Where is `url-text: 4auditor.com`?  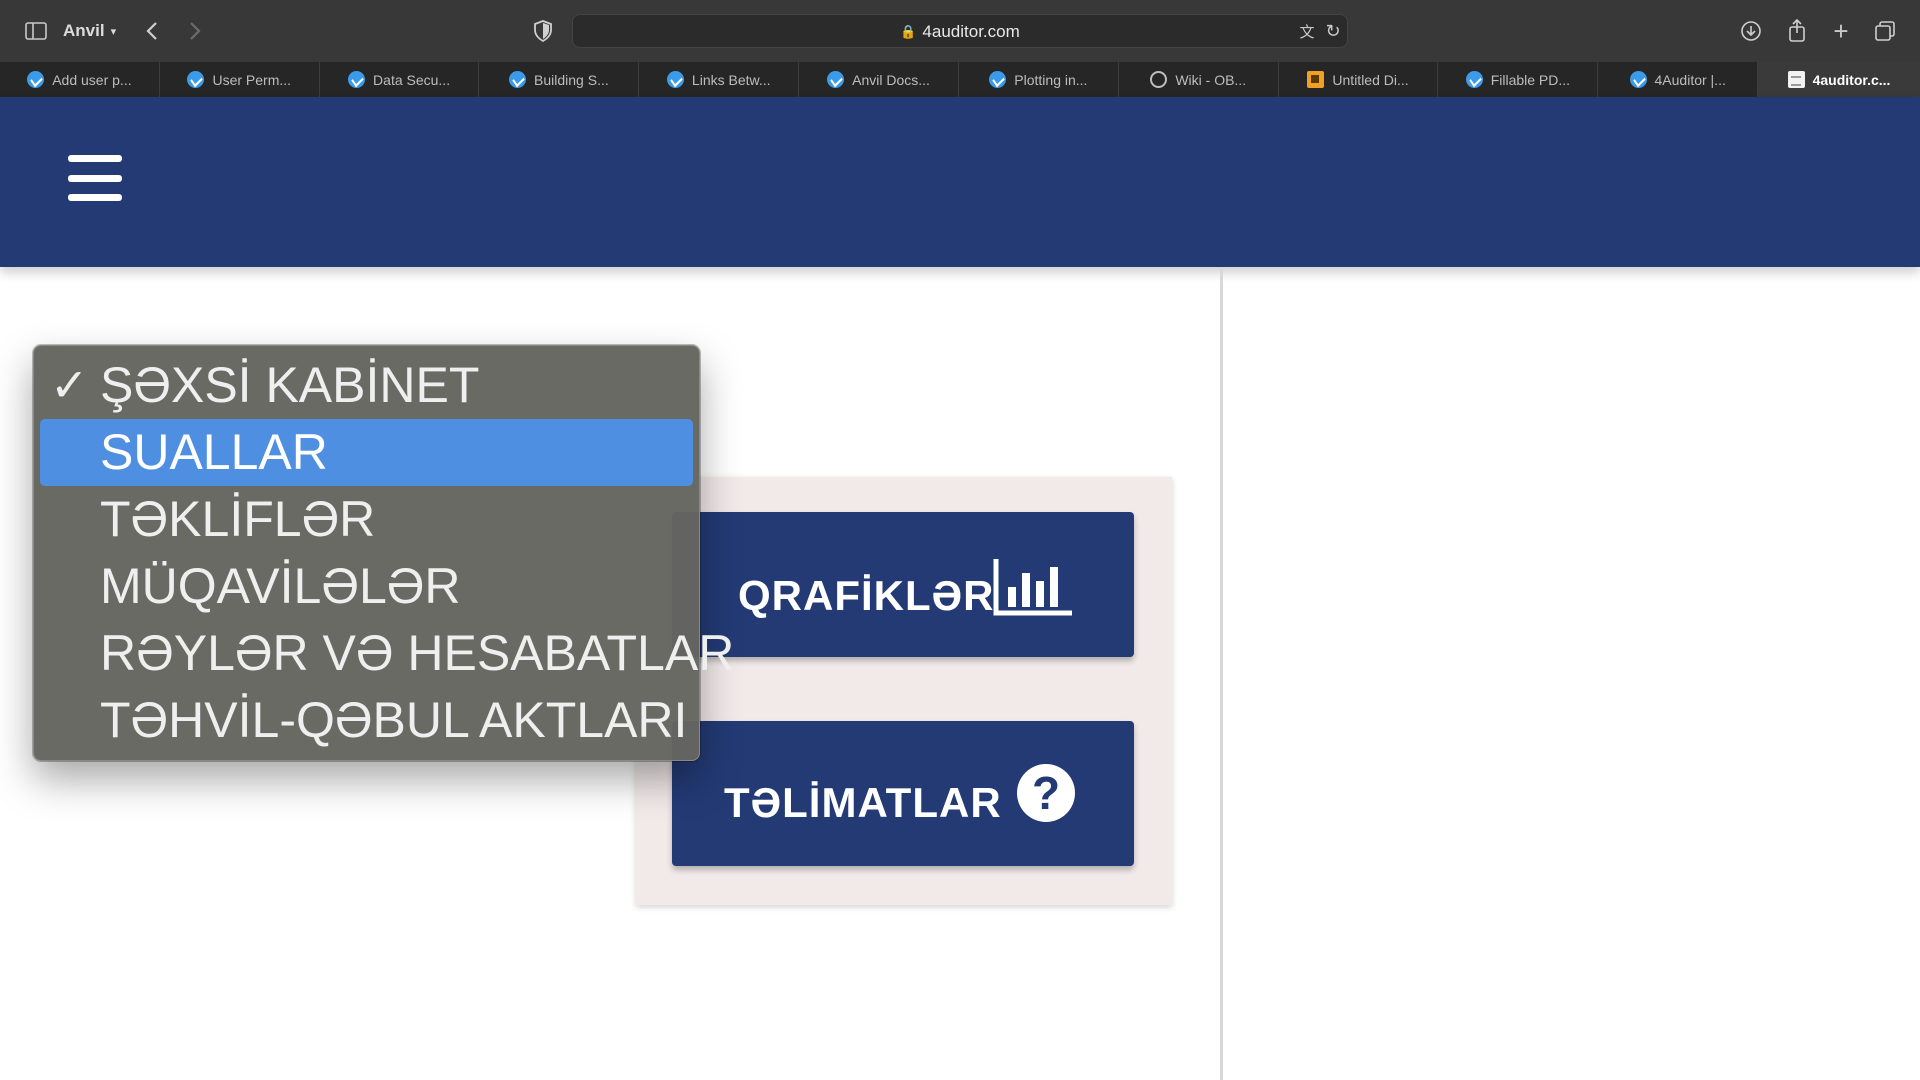 url-text: 4auditor.com is located at coordinates (971, 31).